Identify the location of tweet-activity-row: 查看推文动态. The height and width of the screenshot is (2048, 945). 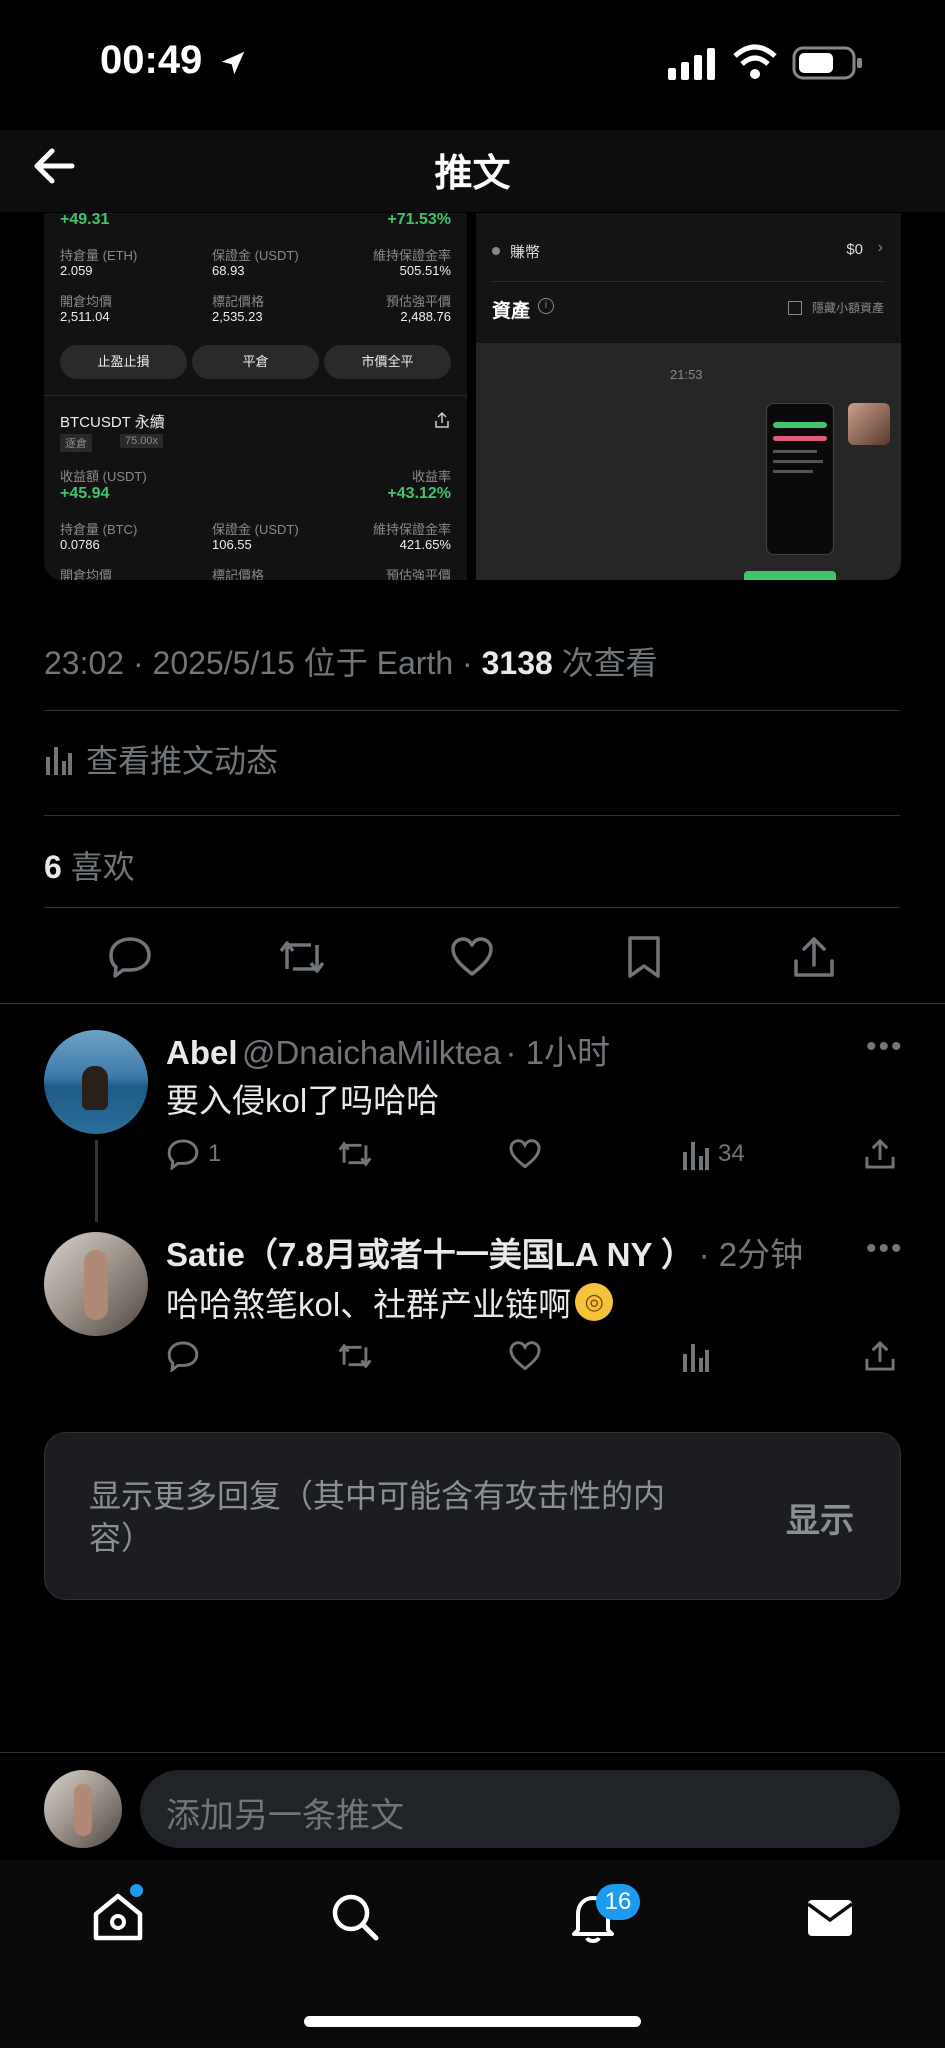
(161, 759).